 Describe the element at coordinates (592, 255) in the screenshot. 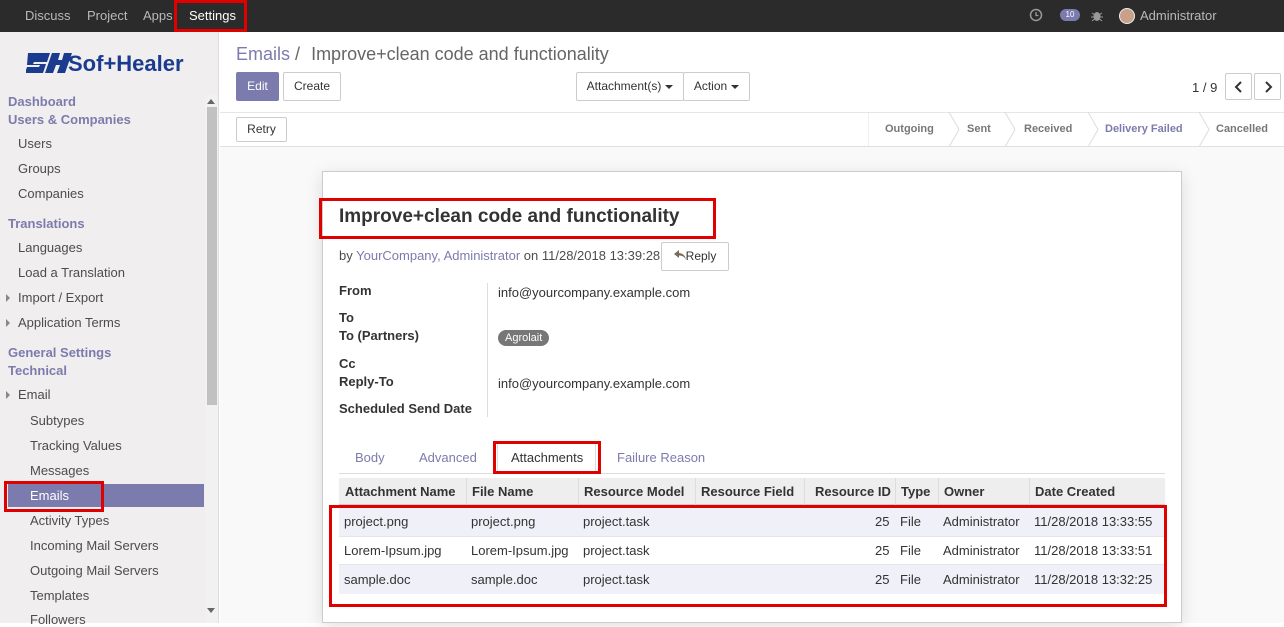

I see `meta-date: on 11/28/2018 13:39:28` at that location.